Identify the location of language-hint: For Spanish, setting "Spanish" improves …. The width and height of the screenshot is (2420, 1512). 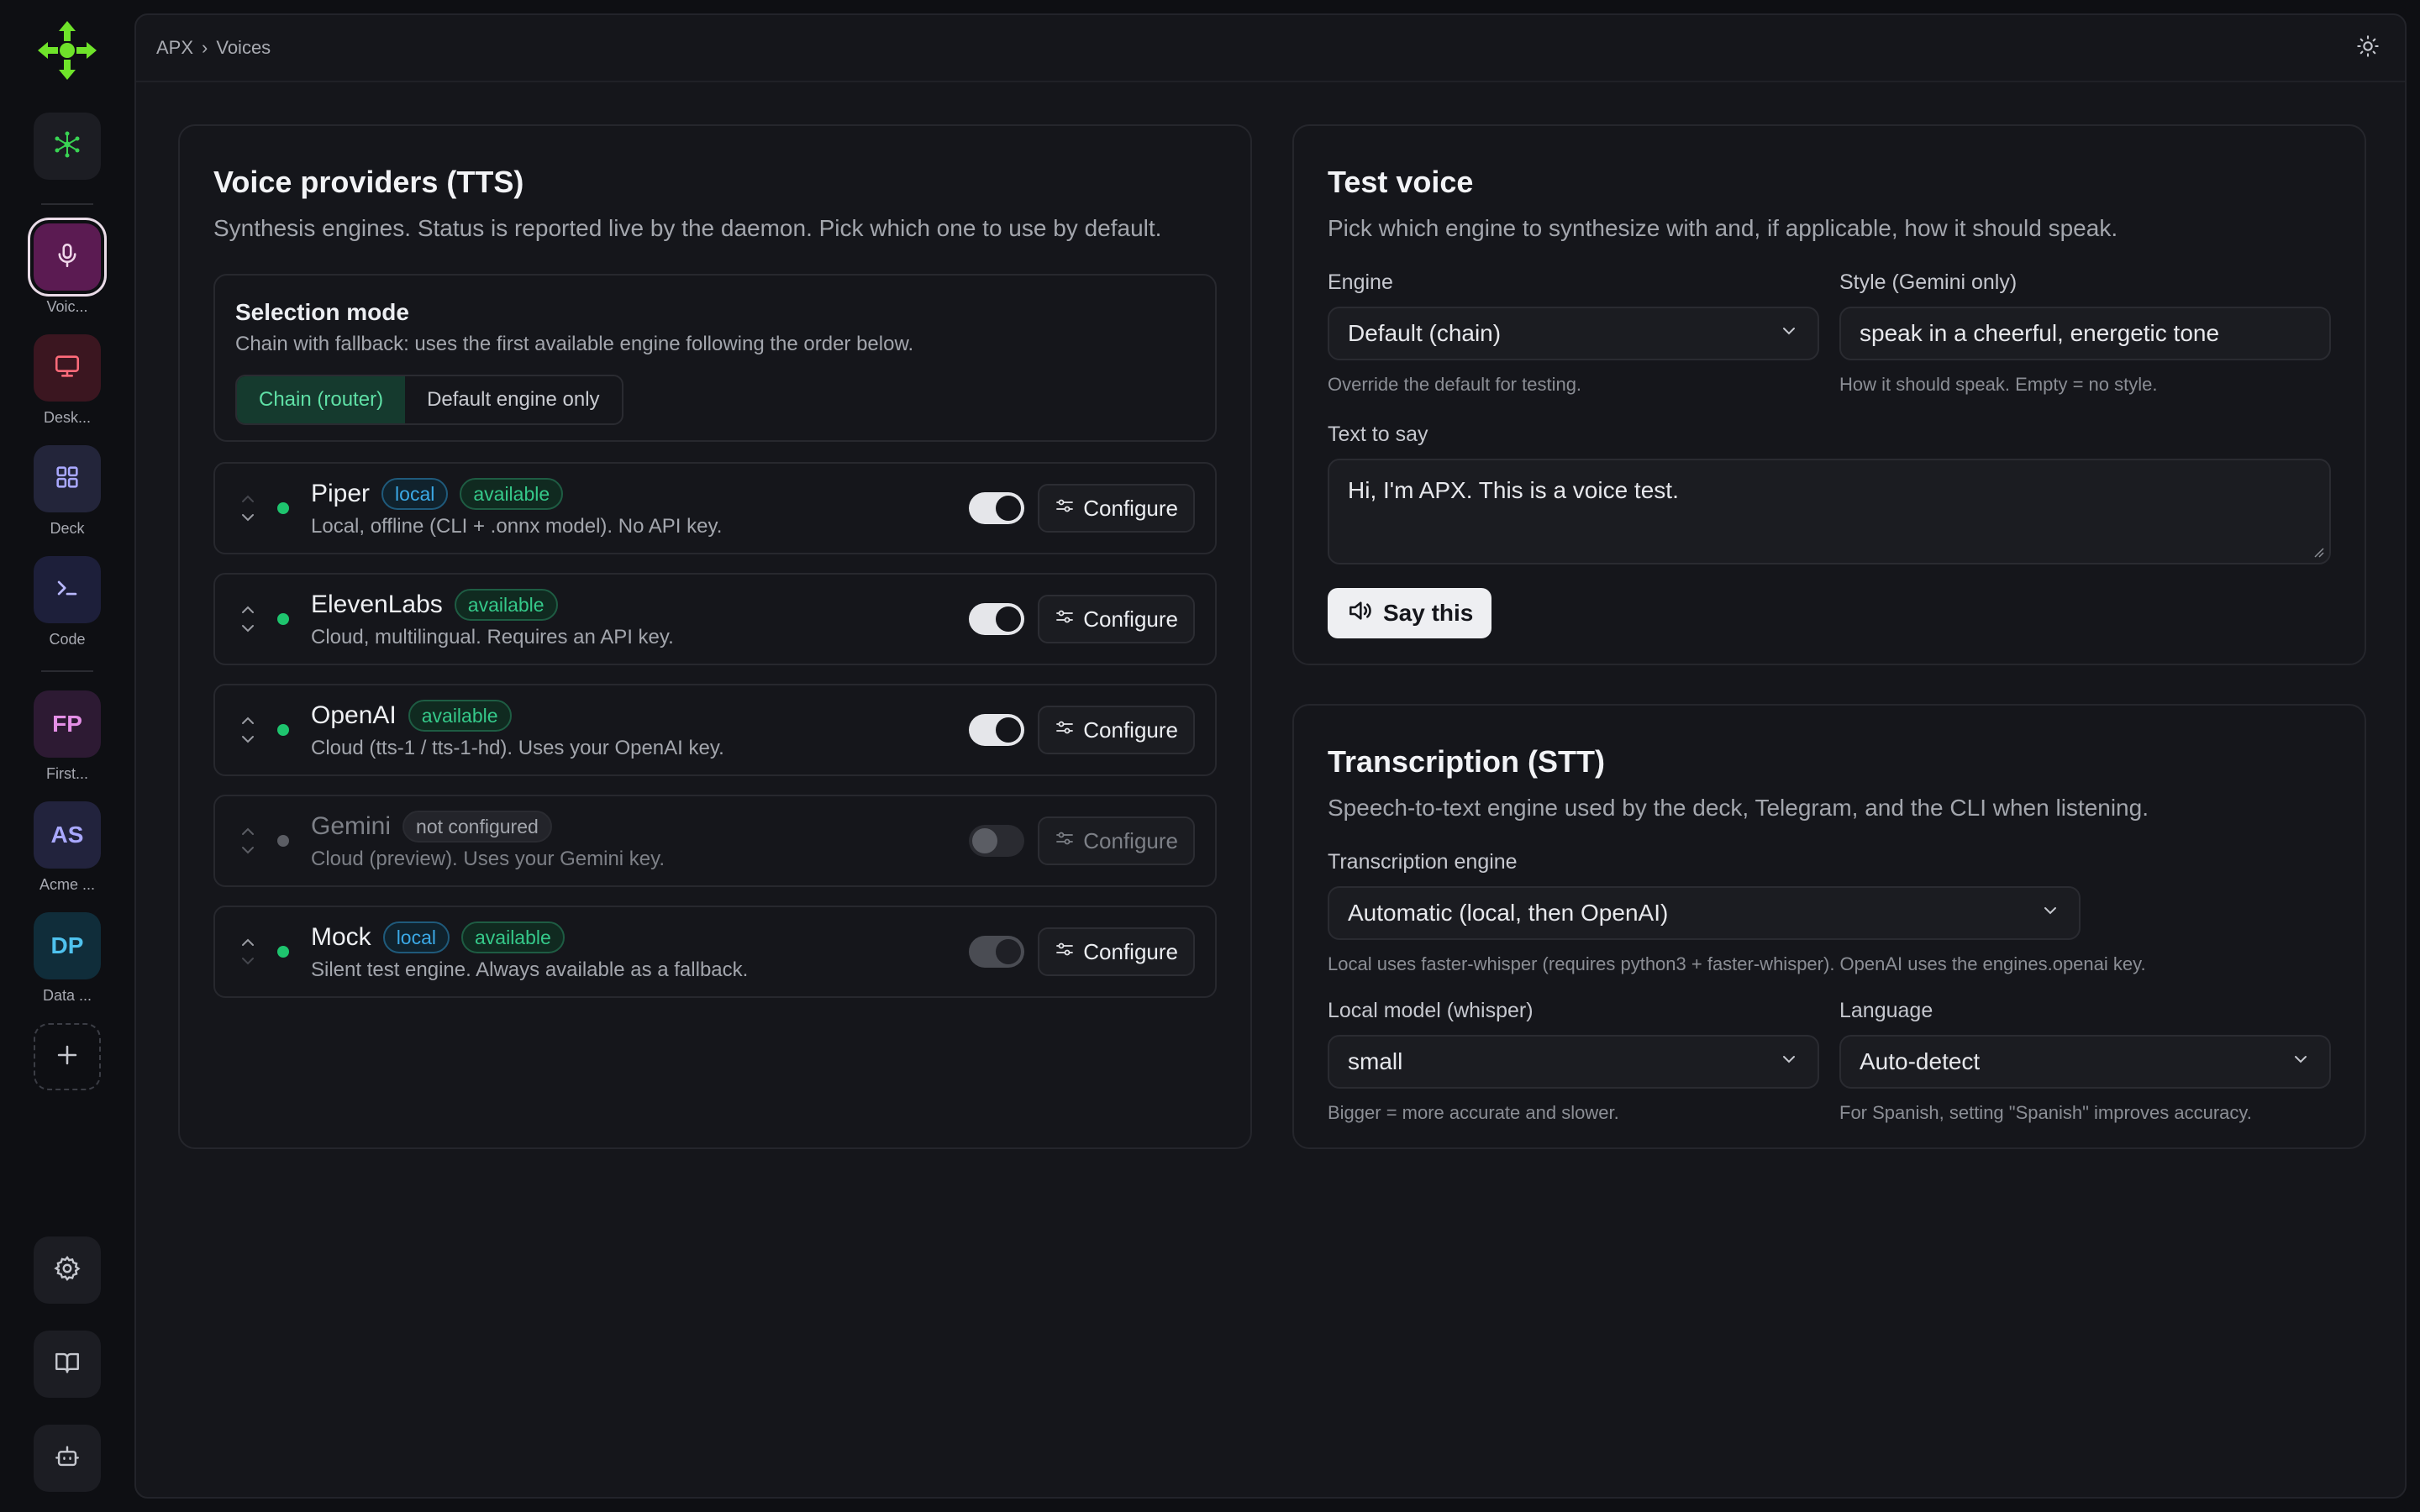
(2045, 1112).